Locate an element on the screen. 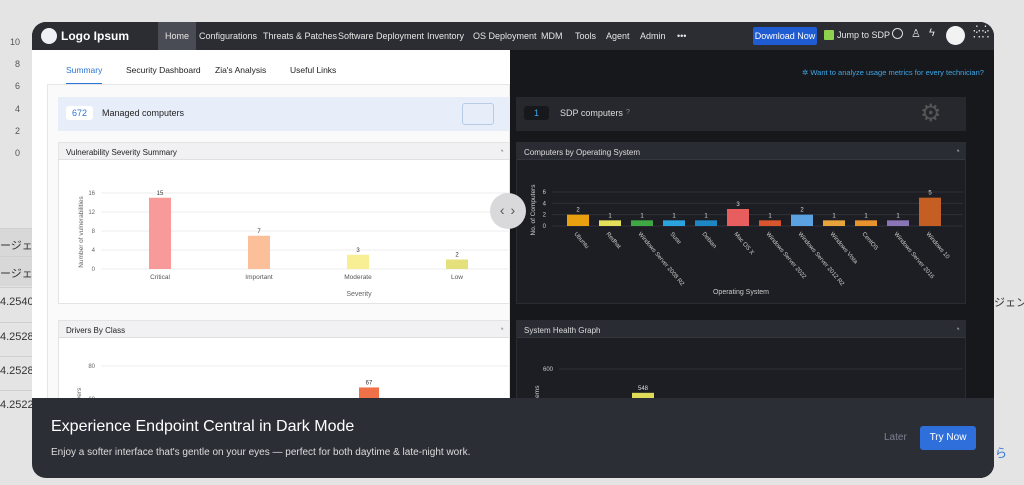  managed-label: Managed computers is located at coordinates (143, 113).